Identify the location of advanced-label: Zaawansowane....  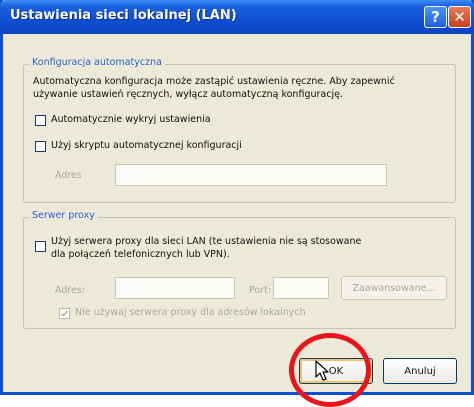
(394, 288).